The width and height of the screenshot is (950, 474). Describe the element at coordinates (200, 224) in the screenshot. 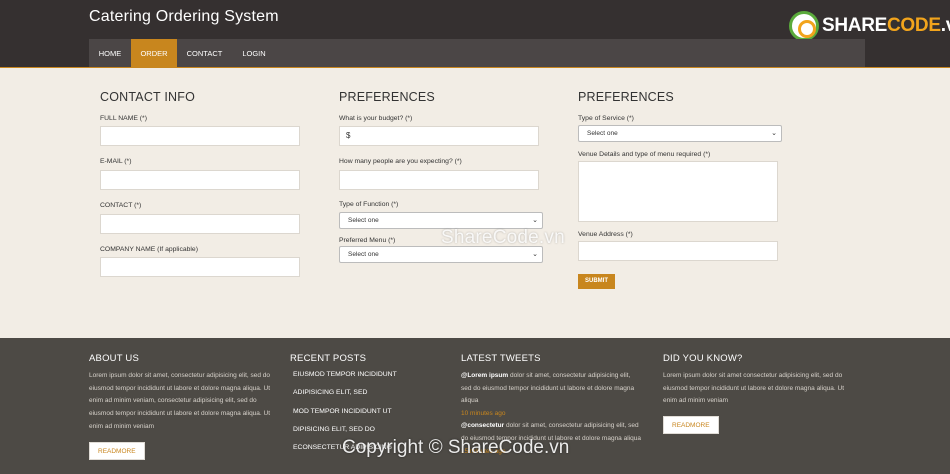

I see `contact-input` at that location.